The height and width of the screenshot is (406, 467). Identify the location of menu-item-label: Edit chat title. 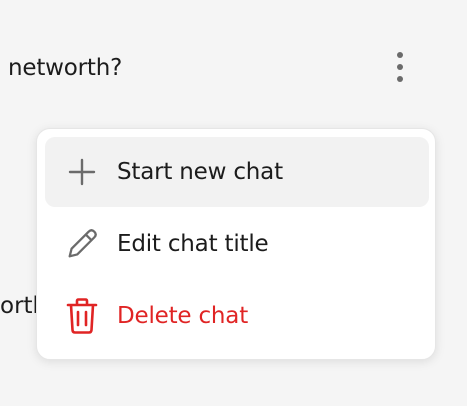
(193, 244).